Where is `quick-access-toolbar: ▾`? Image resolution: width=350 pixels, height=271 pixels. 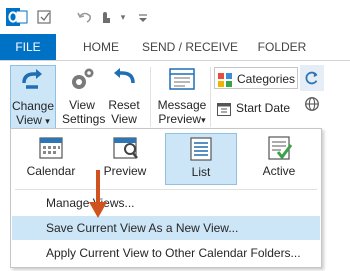 quick-access-toolbar: ▾ is located at coordinates (175, 17).